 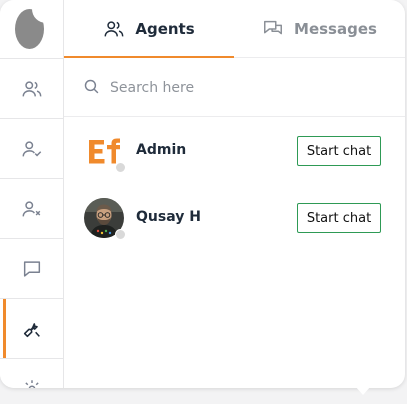 I want to click on user-check-icon, so click(x=31, y=148).